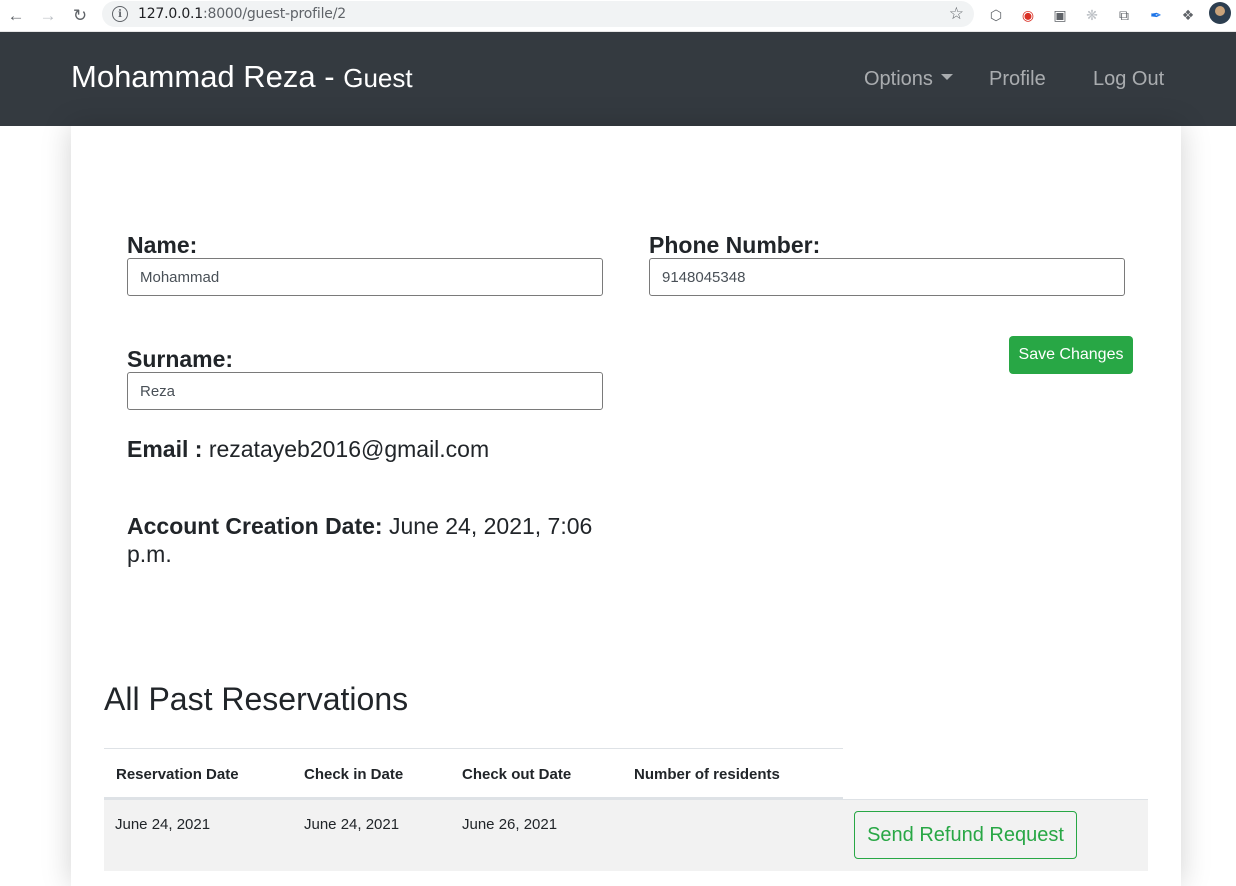 The height and width of the screenshot is (886, 1236). I want to click on cell-reservation-date: June 24, 2021, so click(163, 824).